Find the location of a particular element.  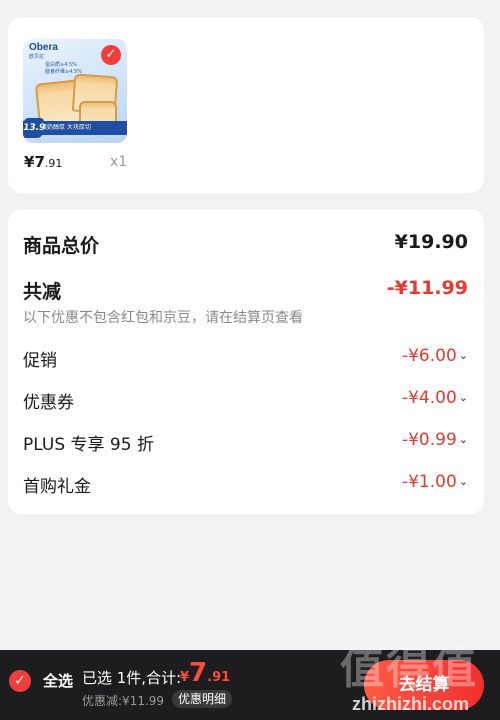

watermark: 值得值 is located at coordinates (409, 668).